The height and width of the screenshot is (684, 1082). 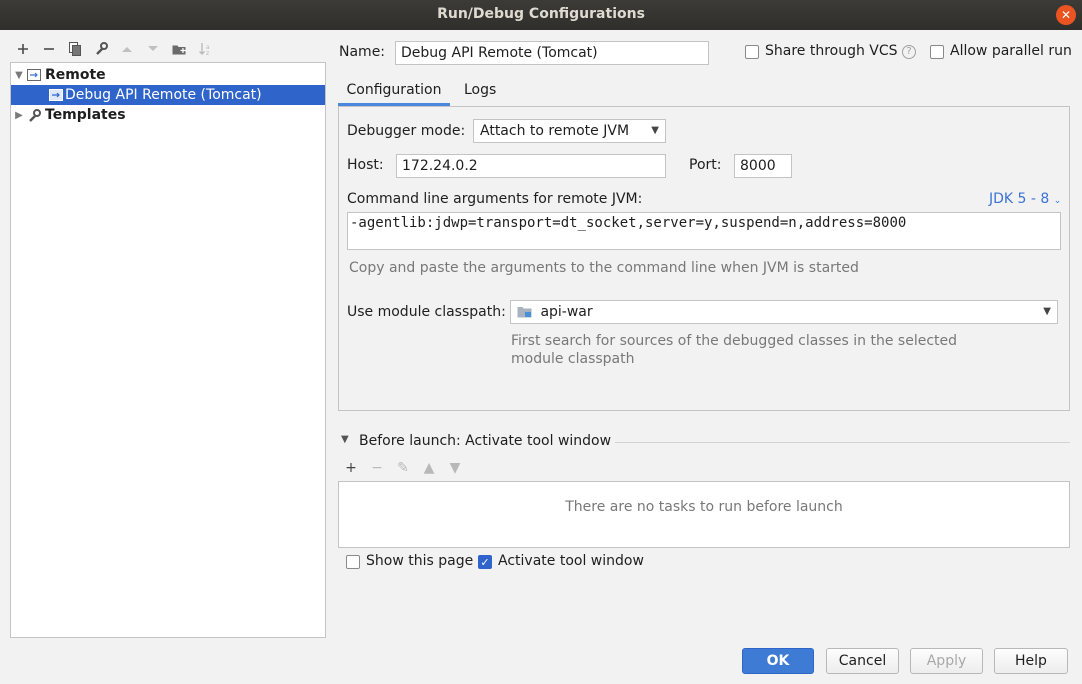 I want to click on show-page-label: Show this page, so click(x=420, y=561).